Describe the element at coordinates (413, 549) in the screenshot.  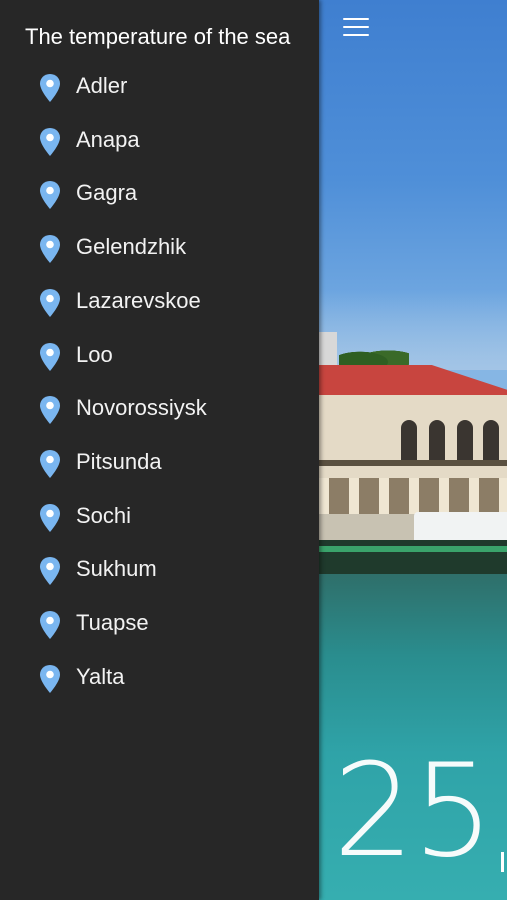
I see `boat-stripe` at that location.